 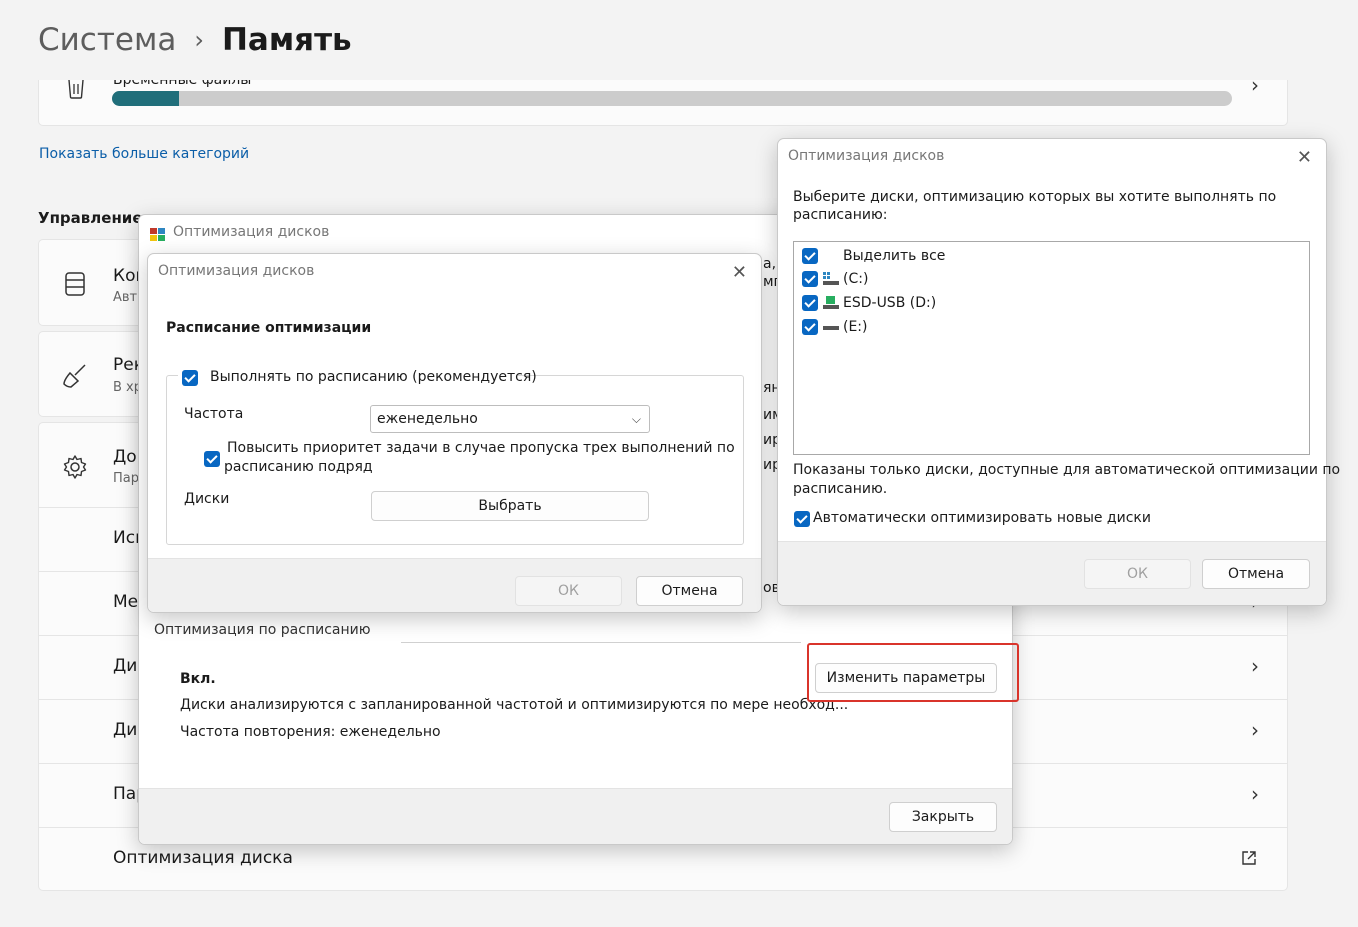 What do you see at coordinates (982, 518) in the screenshot?
I see `auto-optimize-label: Автоматически оптимизировать новые диски` at bounding box center [982, 518].